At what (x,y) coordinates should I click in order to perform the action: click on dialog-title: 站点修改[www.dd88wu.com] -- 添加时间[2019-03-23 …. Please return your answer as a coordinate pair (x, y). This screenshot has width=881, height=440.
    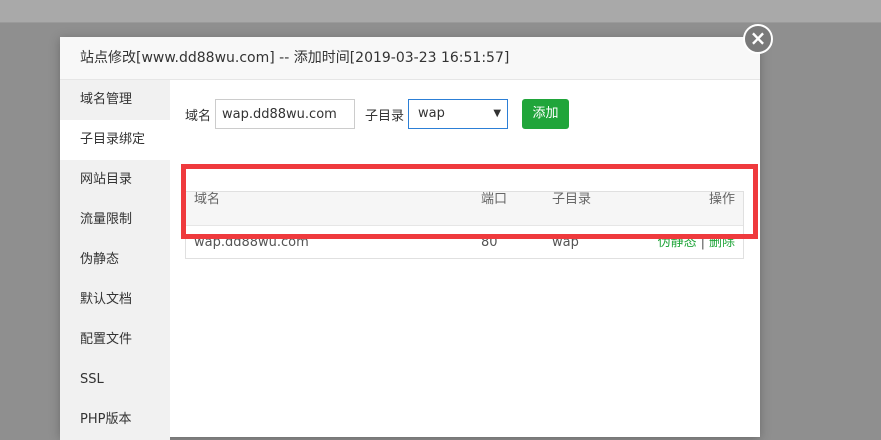
    Looking at the image, I should click on (410, 58).